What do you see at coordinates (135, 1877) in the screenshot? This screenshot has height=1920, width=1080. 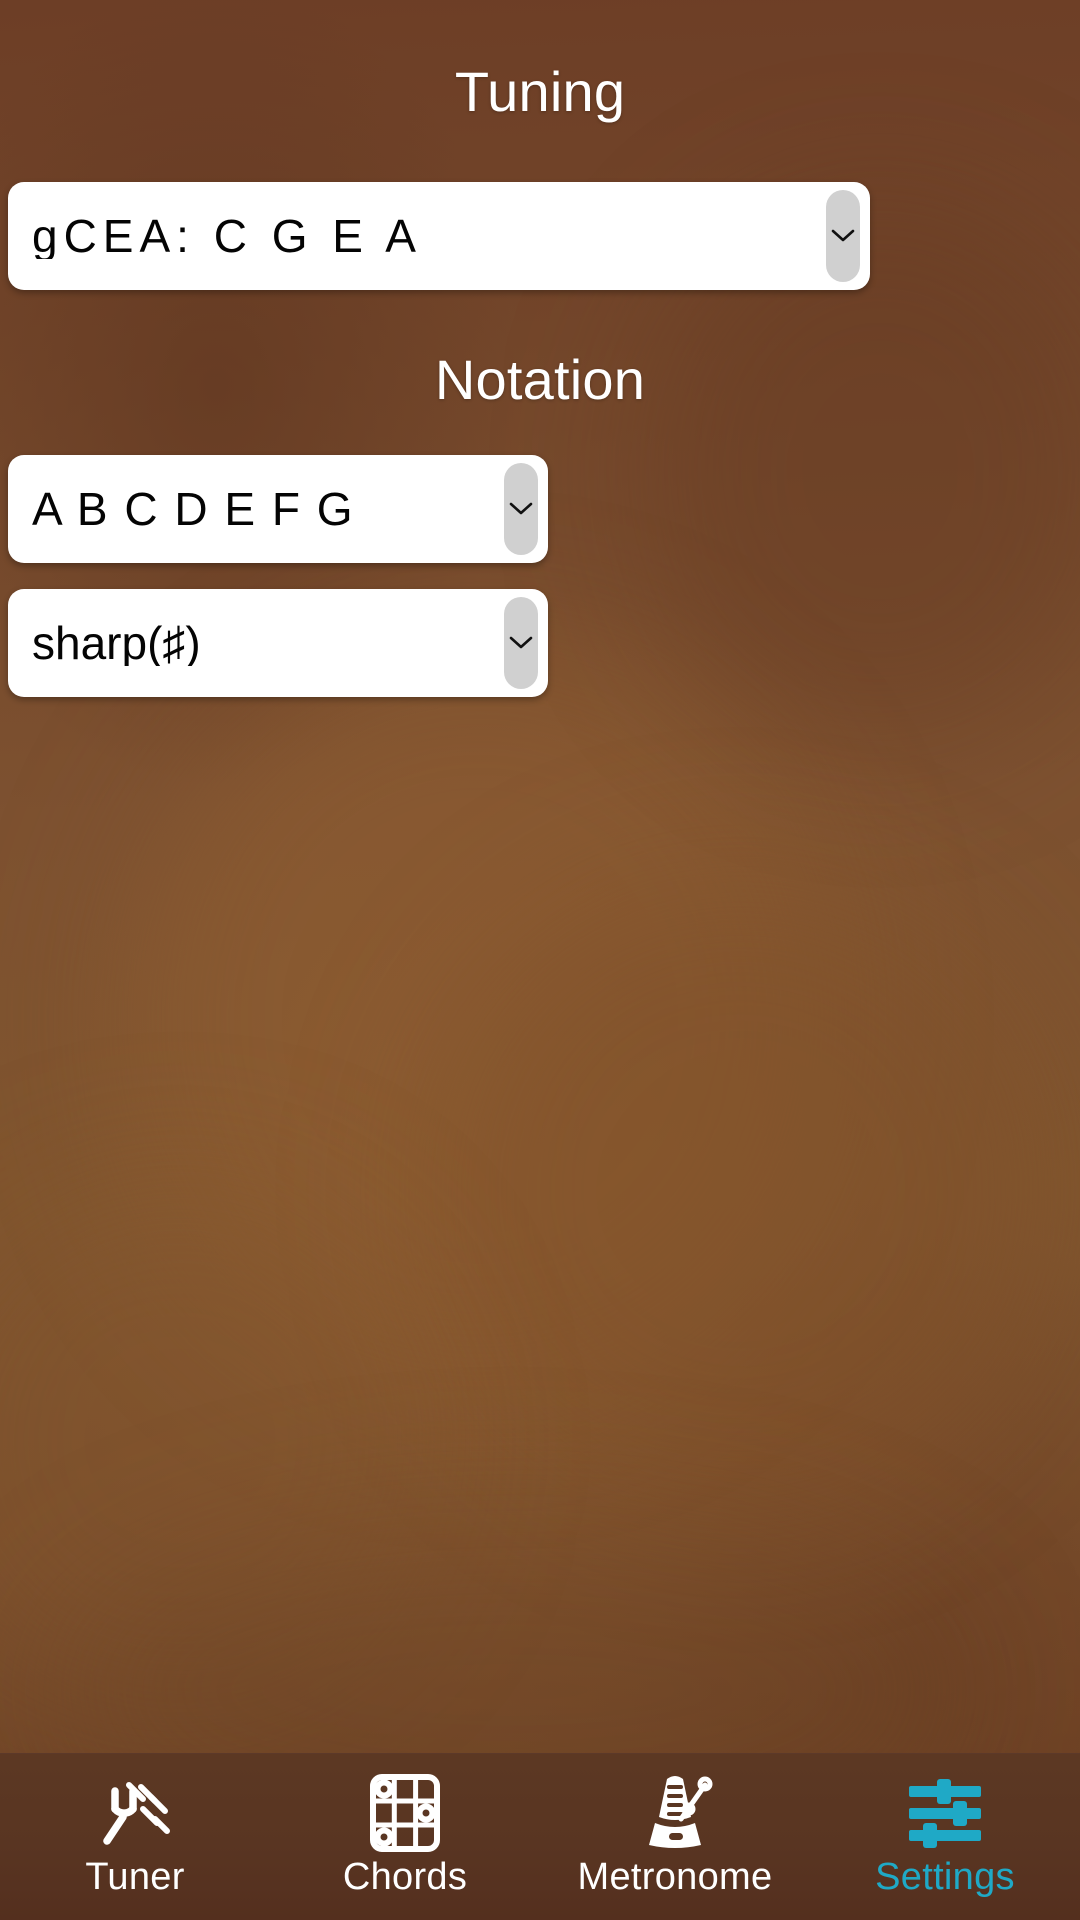 I see `nav-label-tuner: Tuner` at bounding box center [135, 1877].